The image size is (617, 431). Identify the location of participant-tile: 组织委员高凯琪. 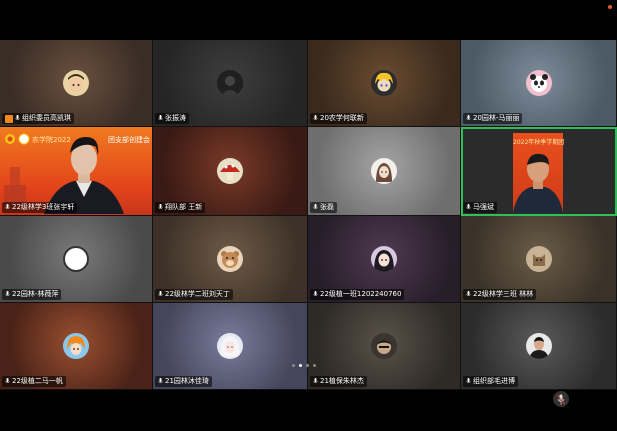
(76, 83).